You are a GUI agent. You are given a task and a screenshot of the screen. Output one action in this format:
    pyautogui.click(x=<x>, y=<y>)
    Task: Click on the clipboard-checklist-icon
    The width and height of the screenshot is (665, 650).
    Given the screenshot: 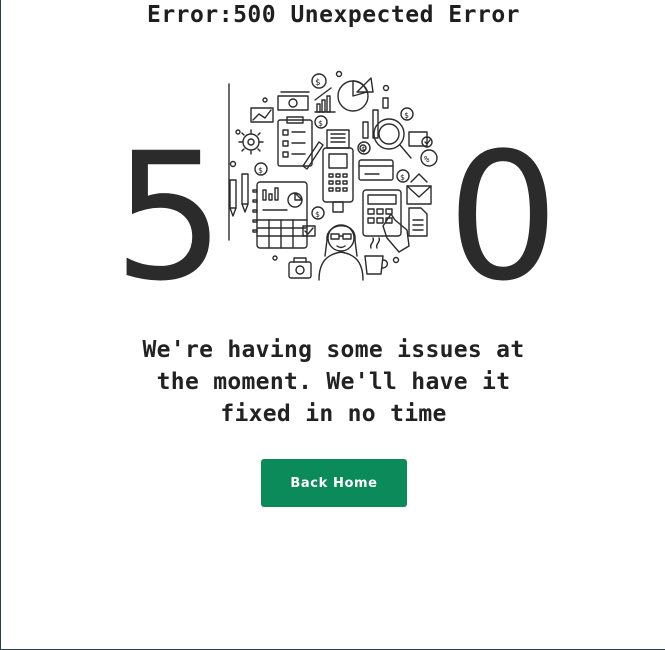 What is the action you would take?
    pyautogui.click(x=295, y=141)
    